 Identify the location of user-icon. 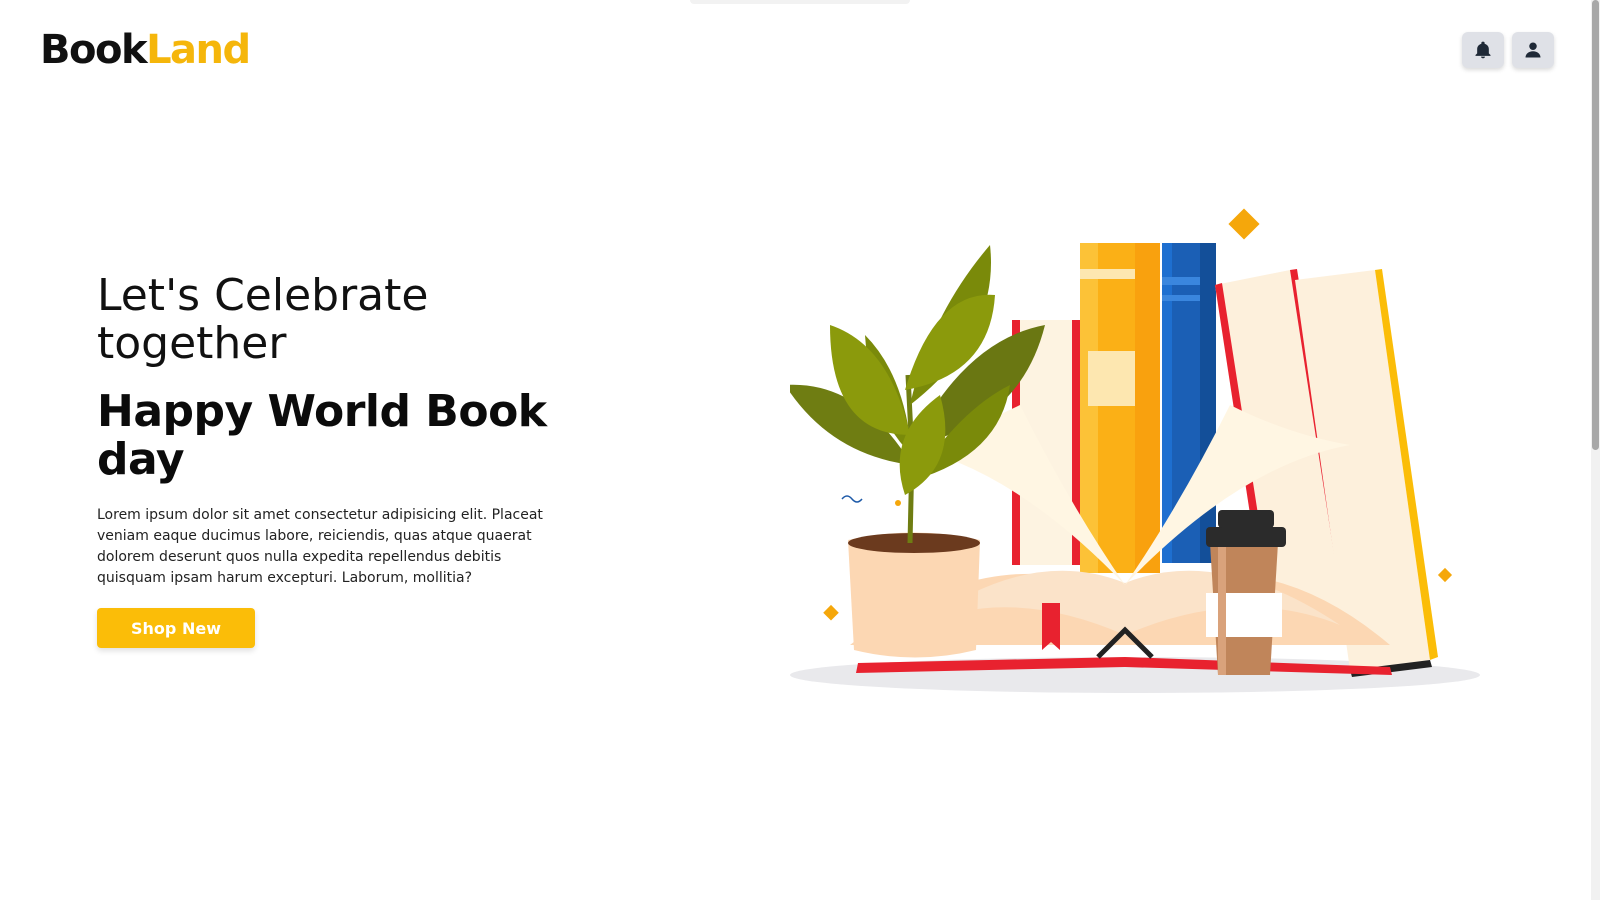
(1533, 50).